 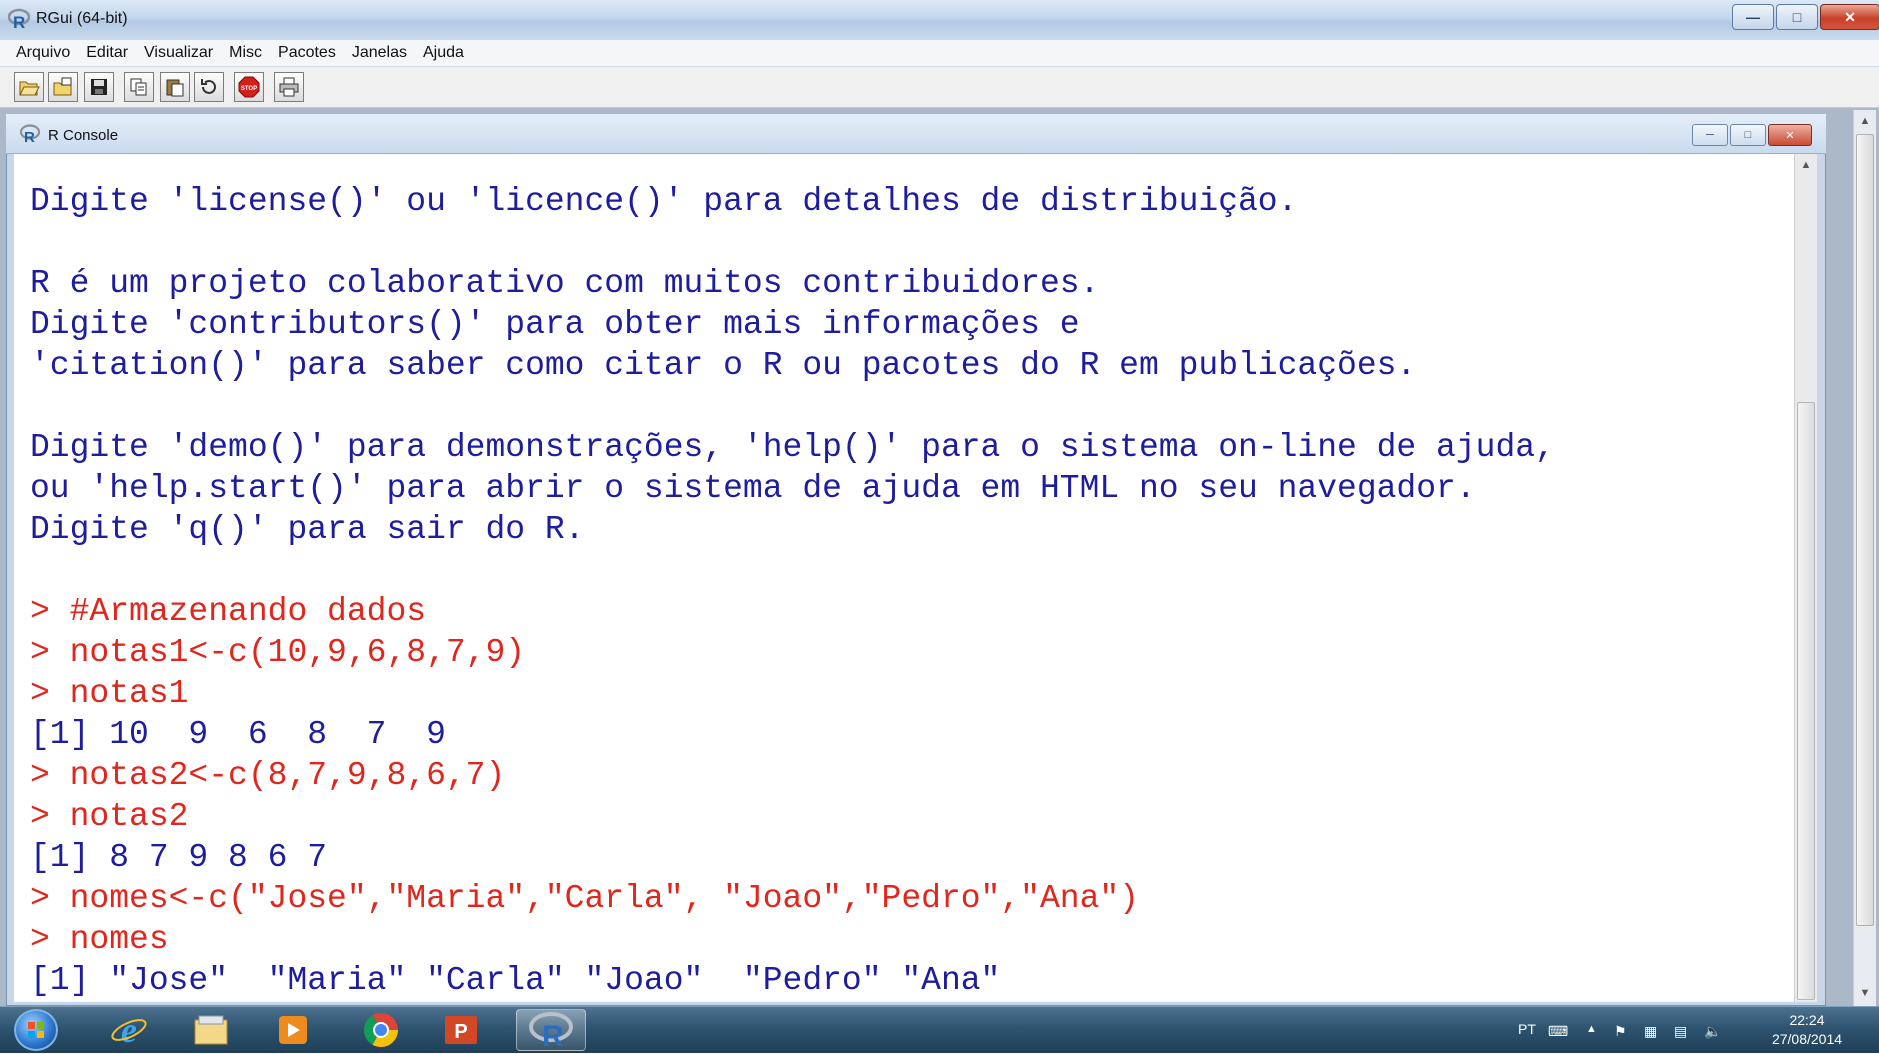 What do you see at coordinates (309, 53) in the screenshot?
I see `menu-pacotes: Pacotes` at bounding box center [309, 53].